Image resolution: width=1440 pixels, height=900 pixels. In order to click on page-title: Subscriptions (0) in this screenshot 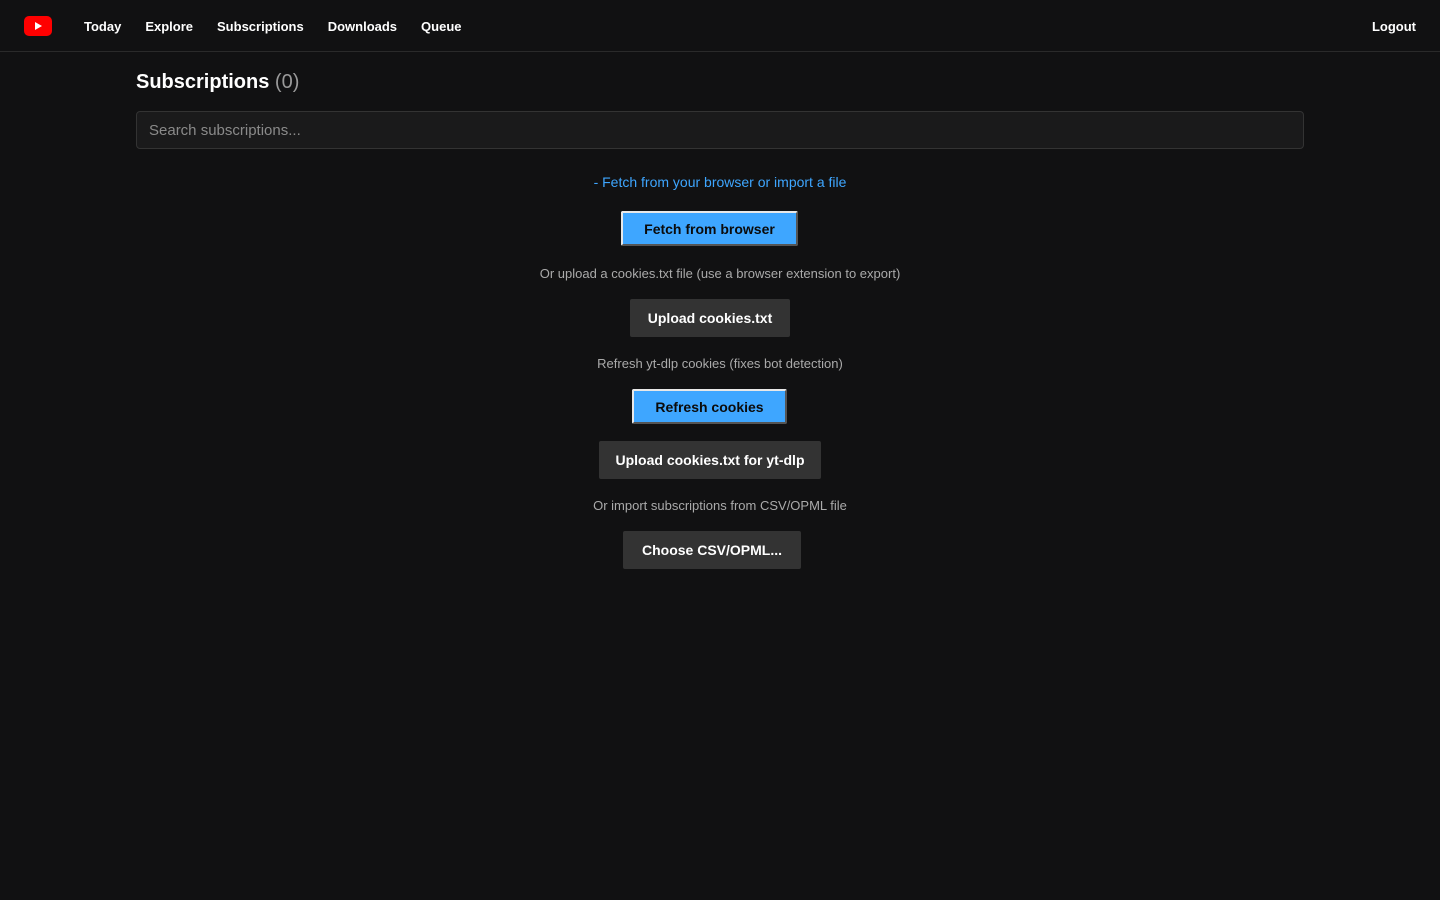, I will do `click(217, 82)`.